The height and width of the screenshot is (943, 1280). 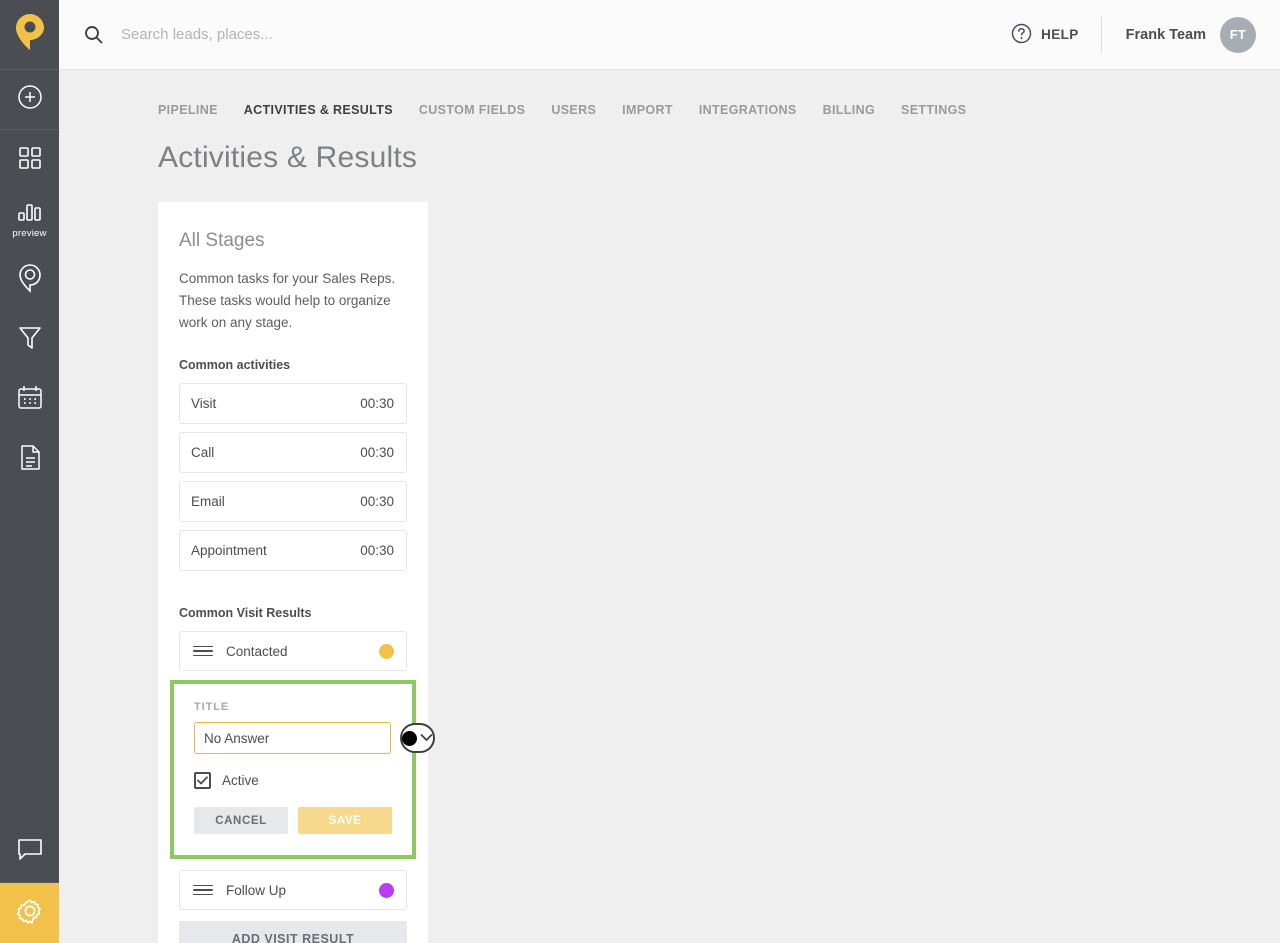 I want to click on selected-color-swatch, so click(x=409, y=738).